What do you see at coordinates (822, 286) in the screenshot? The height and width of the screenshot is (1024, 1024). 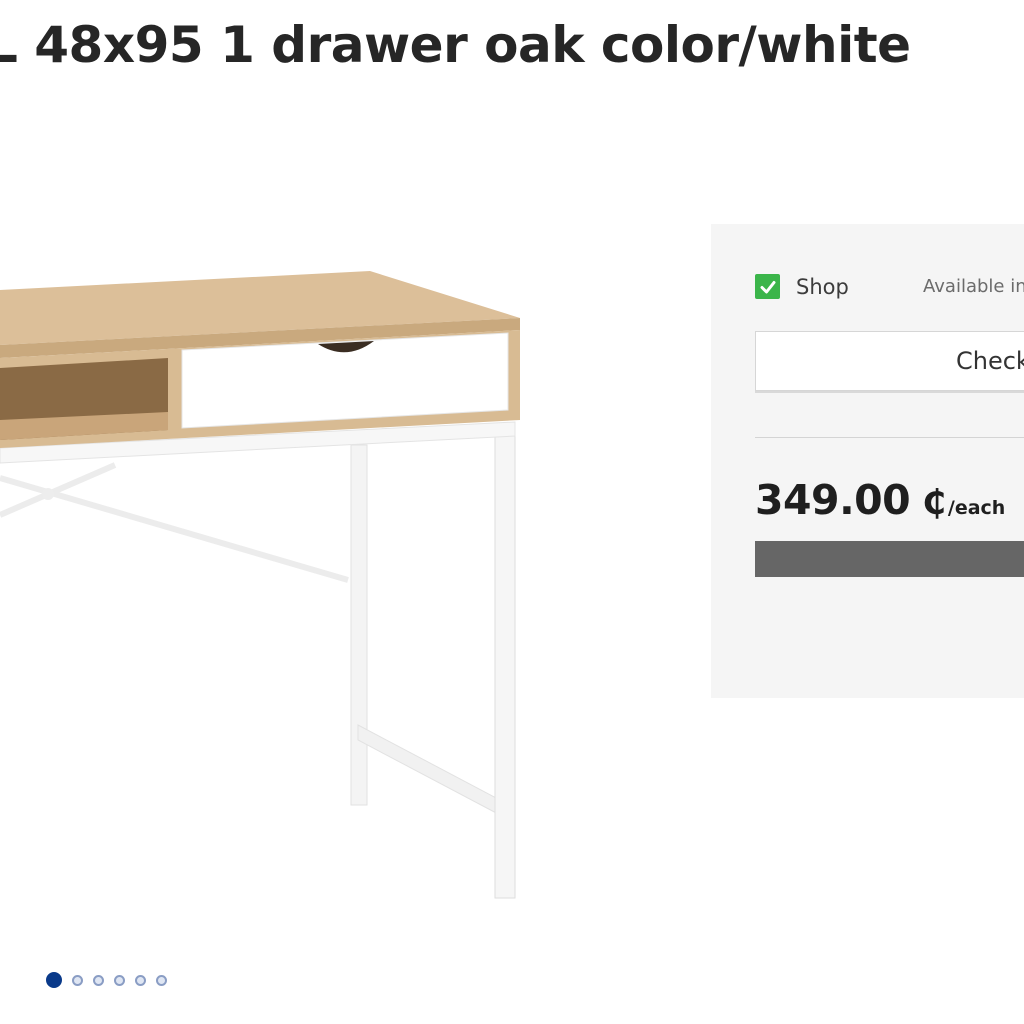 I see `shop-label: Shop` at bounding box center [822, 286].